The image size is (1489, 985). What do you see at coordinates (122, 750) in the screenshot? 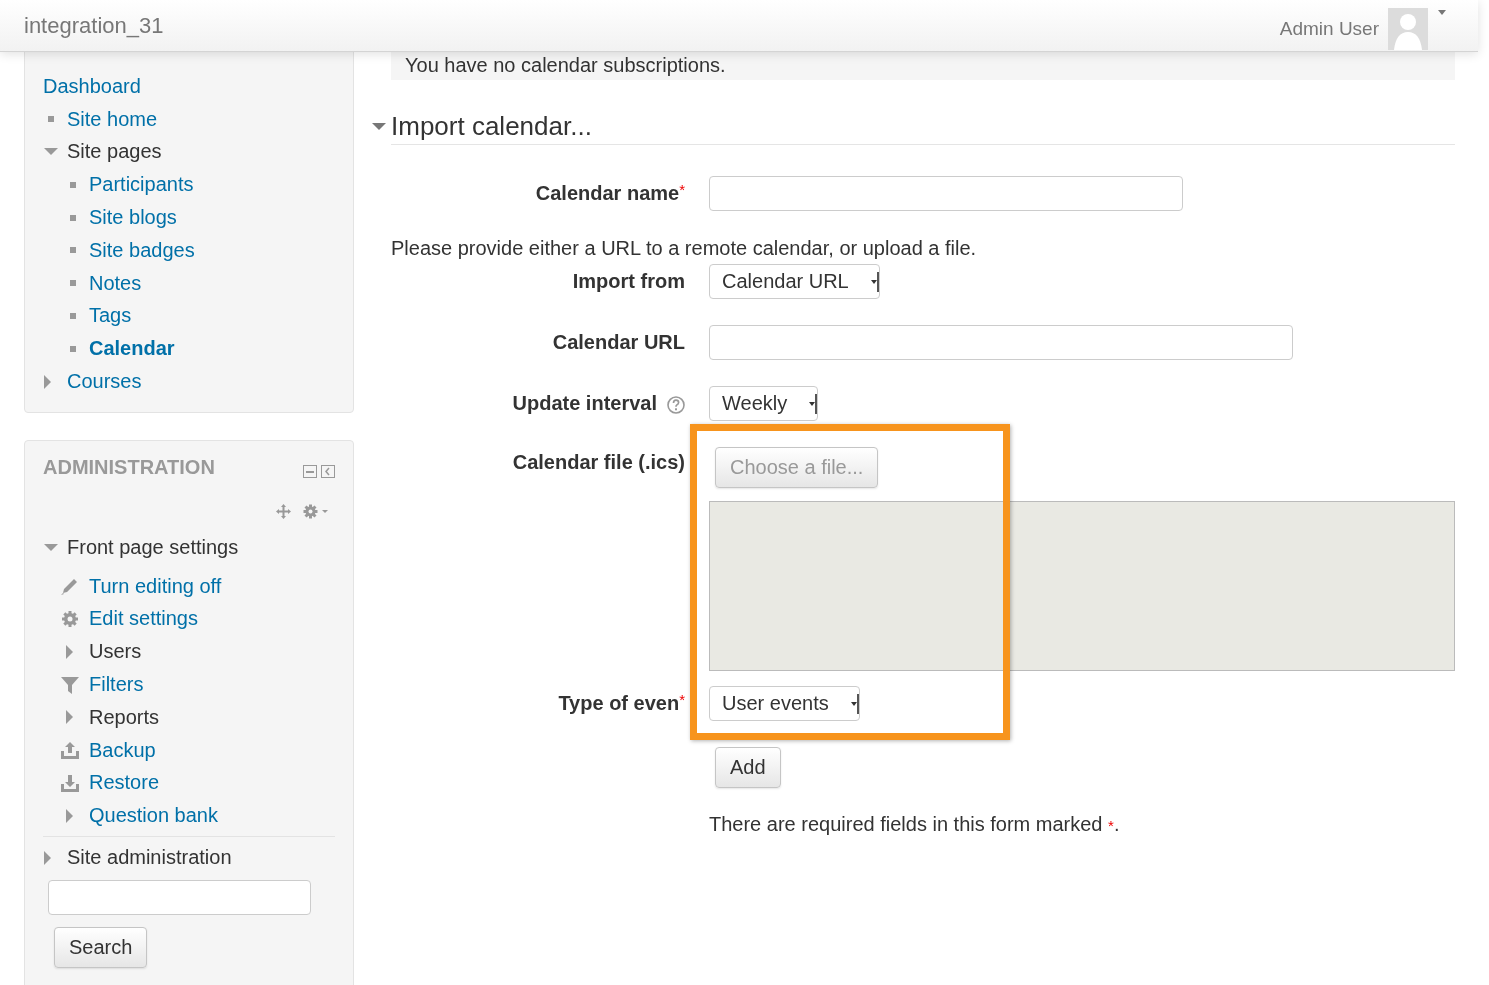
I see `nav-link: Backup` at bounding box center [122, 750].